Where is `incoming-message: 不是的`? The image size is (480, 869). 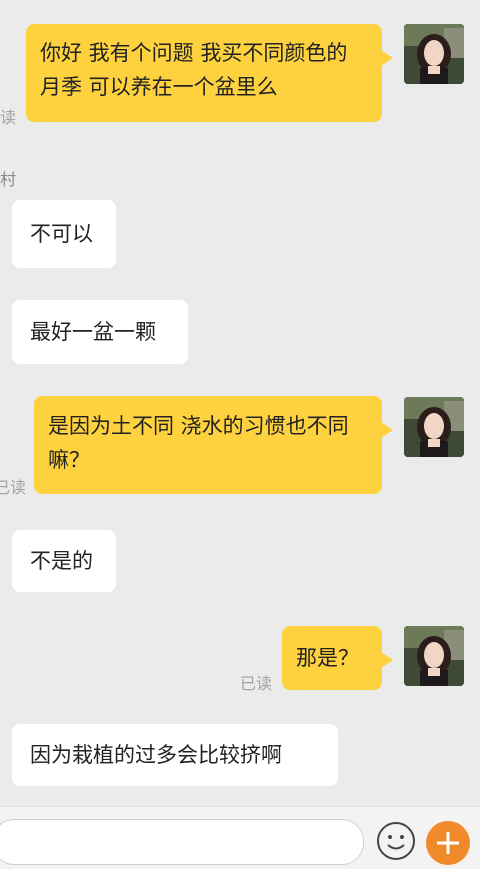 incoming-message: 不是的 is located at coordinates (64, 561).